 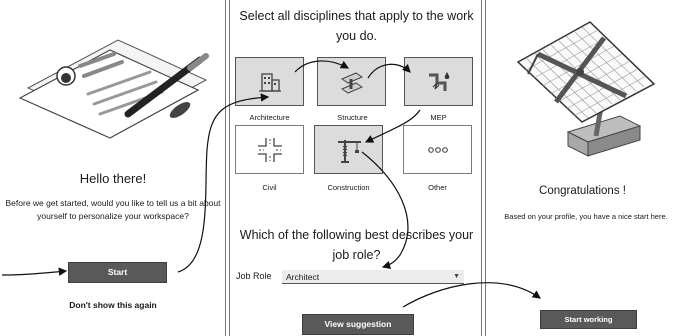 What do you see at coordinates (373, 277) in the screenshot?
I see `job-role-dropdown: Architect ▼` at bounding box center [373, 277].